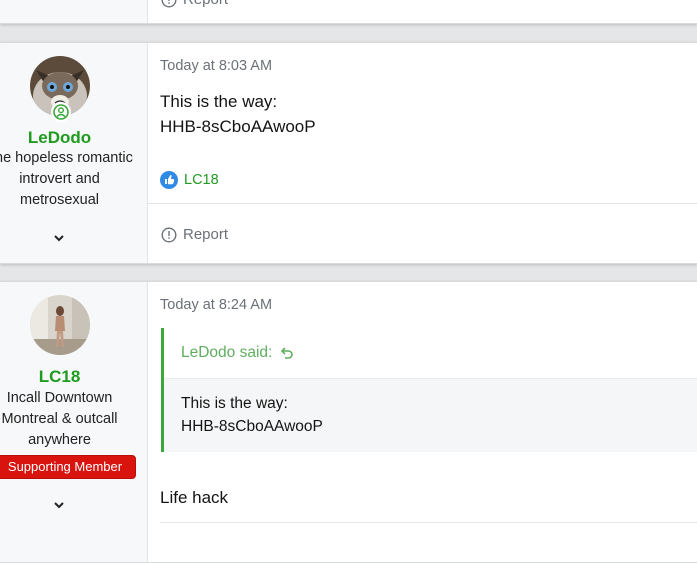  What do you see at coordinates (422, 11) in the screenshot?
I see `message-column: Report` at bounding box center [422, 11].